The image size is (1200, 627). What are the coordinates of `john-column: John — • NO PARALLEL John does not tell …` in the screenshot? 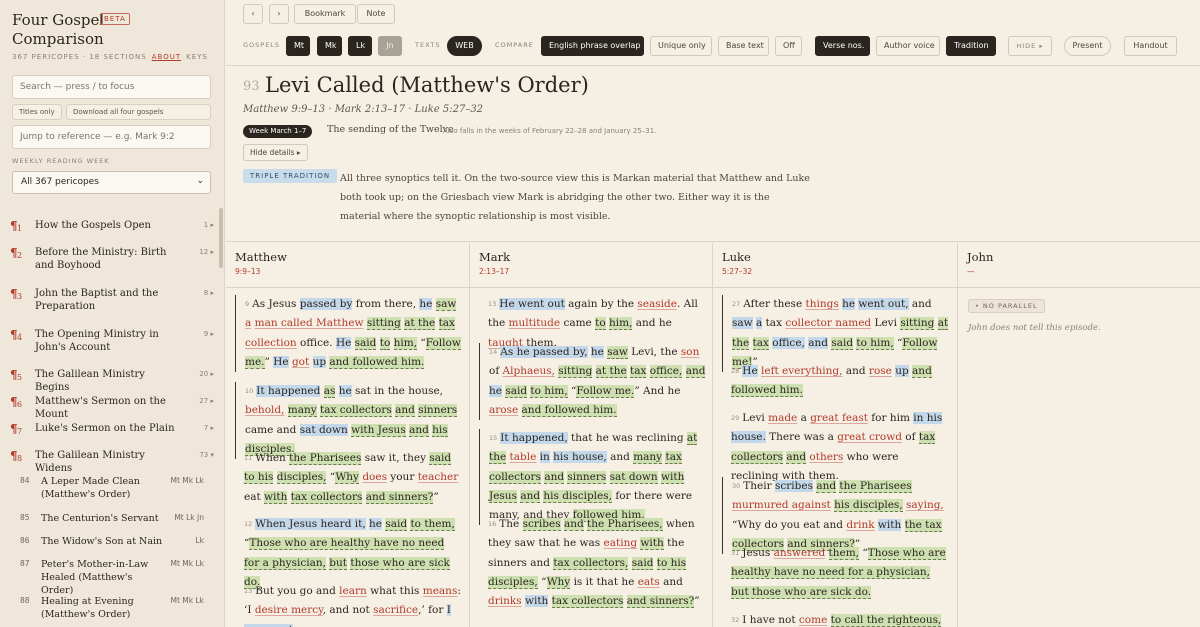 It's located at (1079, 435).